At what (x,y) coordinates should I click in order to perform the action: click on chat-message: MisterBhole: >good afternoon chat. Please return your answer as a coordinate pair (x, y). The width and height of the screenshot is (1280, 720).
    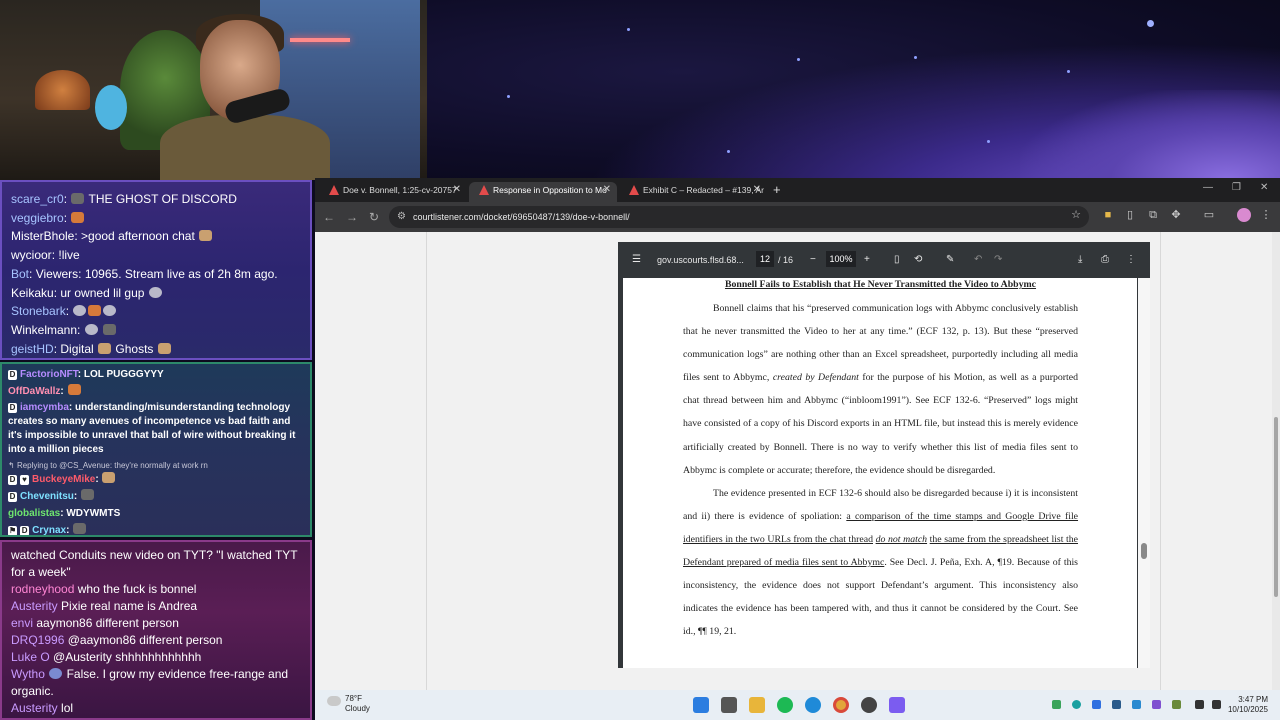
    Looking at the image, I should click on (156, 236).